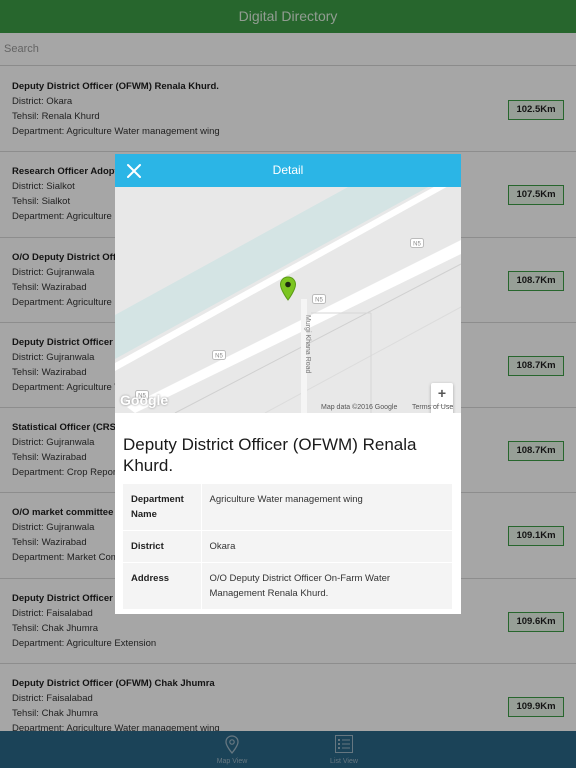 The height and width of the screenshot is (768, 576). Describe the element at coordinates (359, 407) in the screenshot. I see `map-attribution: Map data ©2016 Google` at that location.